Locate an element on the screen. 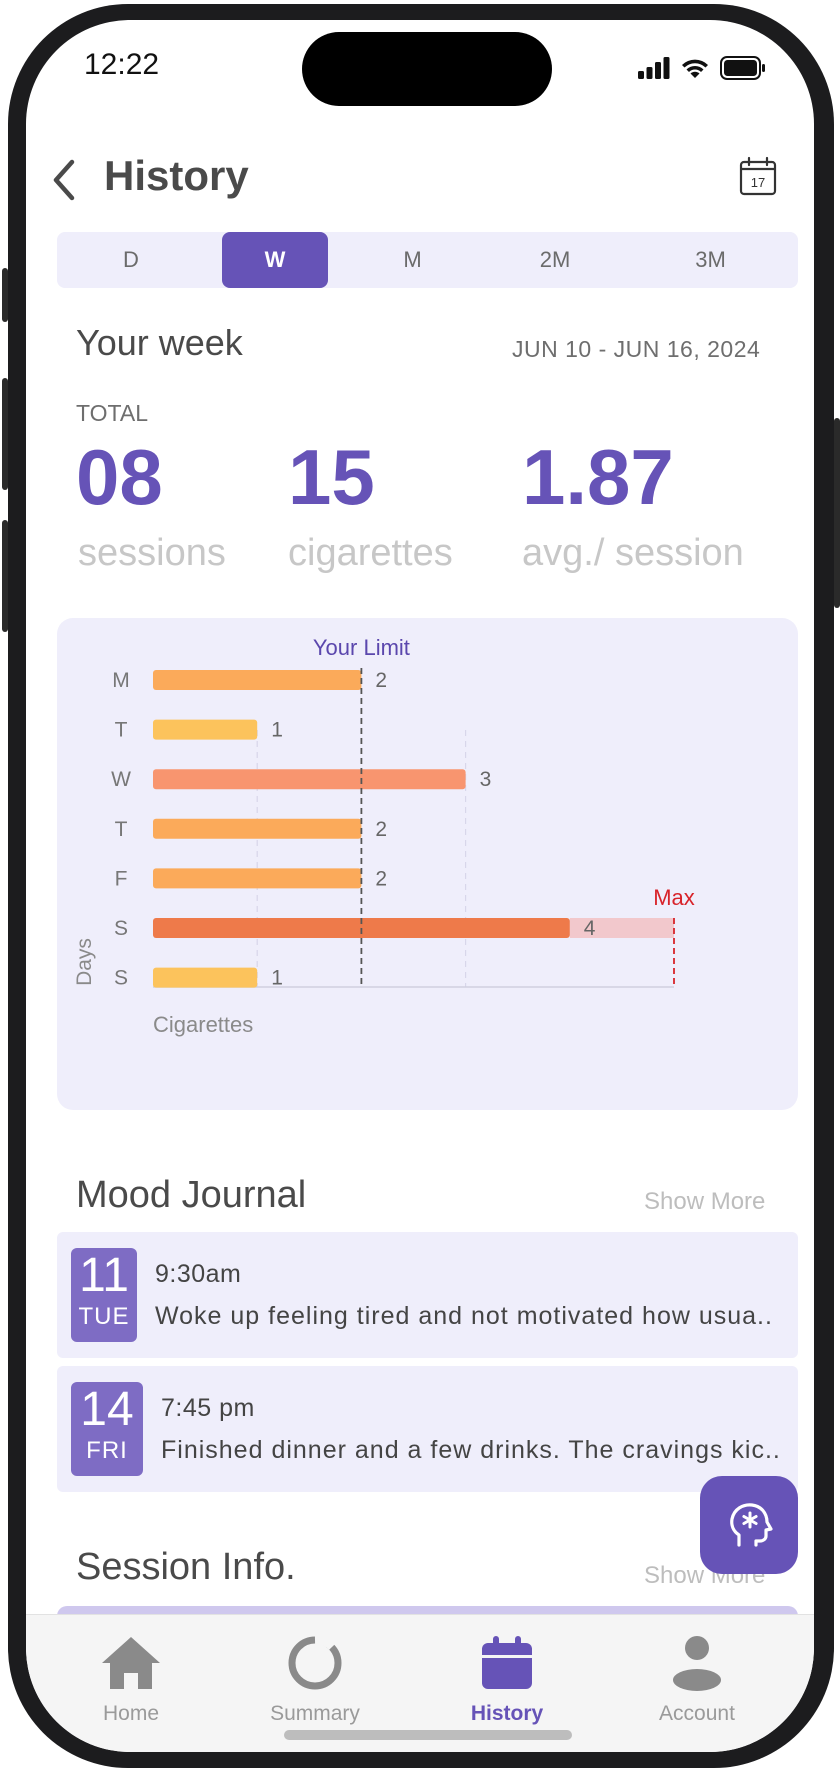 The height and width of the screenshot is (1772, 840). journal-entry-time: 9:30am is located at coordinates (198, 1274).